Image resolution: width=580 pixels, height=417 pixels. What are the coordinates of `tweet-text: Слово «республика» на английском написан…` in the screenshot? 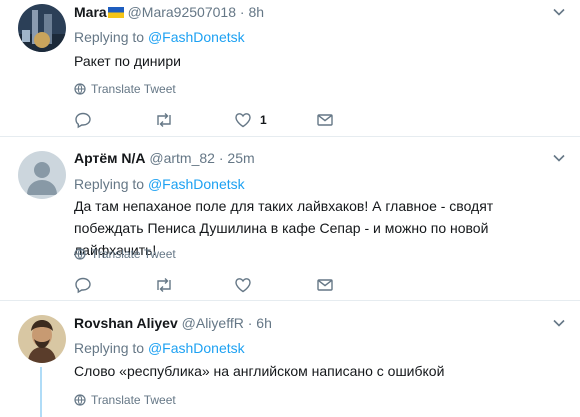 It's located at (259, 371).